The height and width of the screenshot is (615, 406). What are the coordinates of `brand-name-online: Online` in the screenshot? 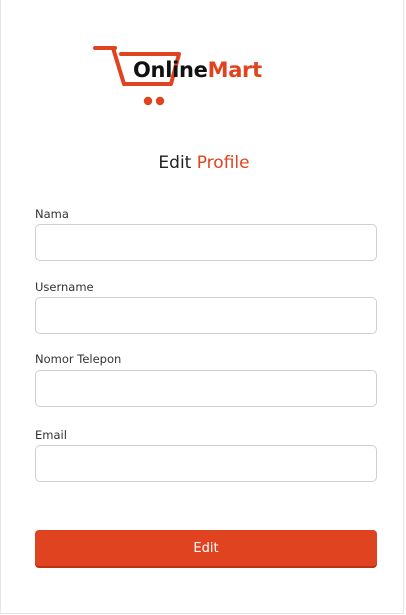 It's located at (170, 70).